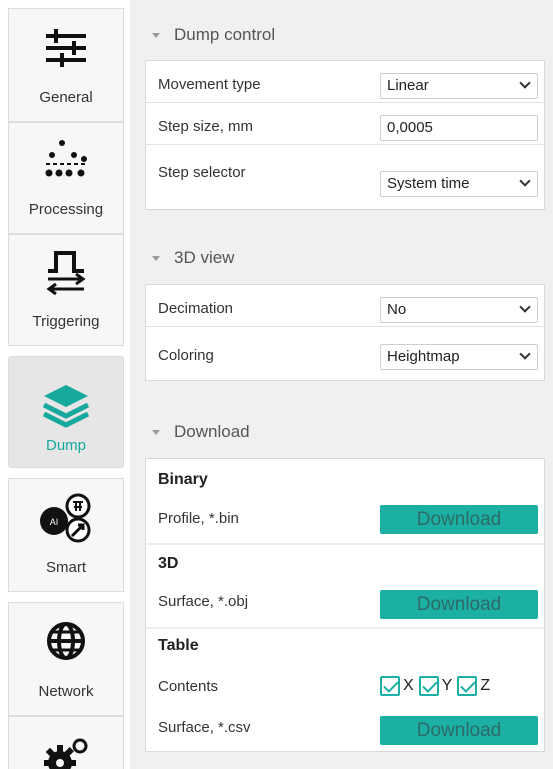  I want to click on movement-type-label: Movement type, so click(209, 84).